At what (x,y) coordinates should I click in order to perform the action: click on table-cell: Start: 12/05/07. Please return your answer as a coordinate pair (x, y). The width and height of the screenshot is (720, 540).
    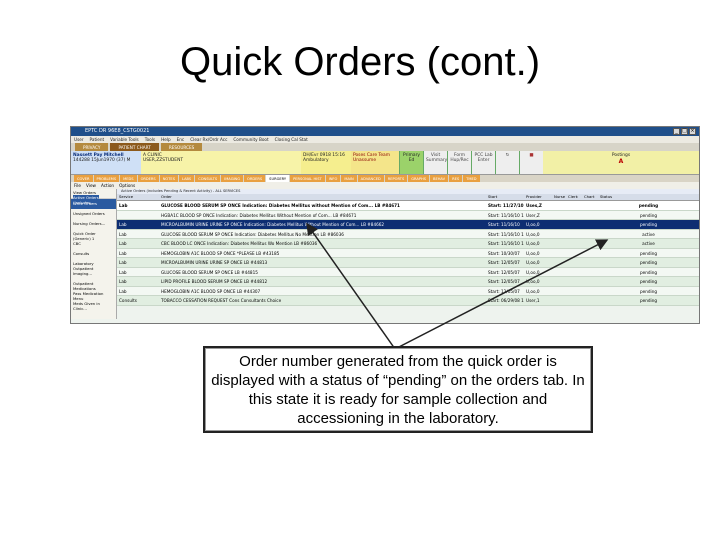
    Looking at the image, I should click on (504, 262).